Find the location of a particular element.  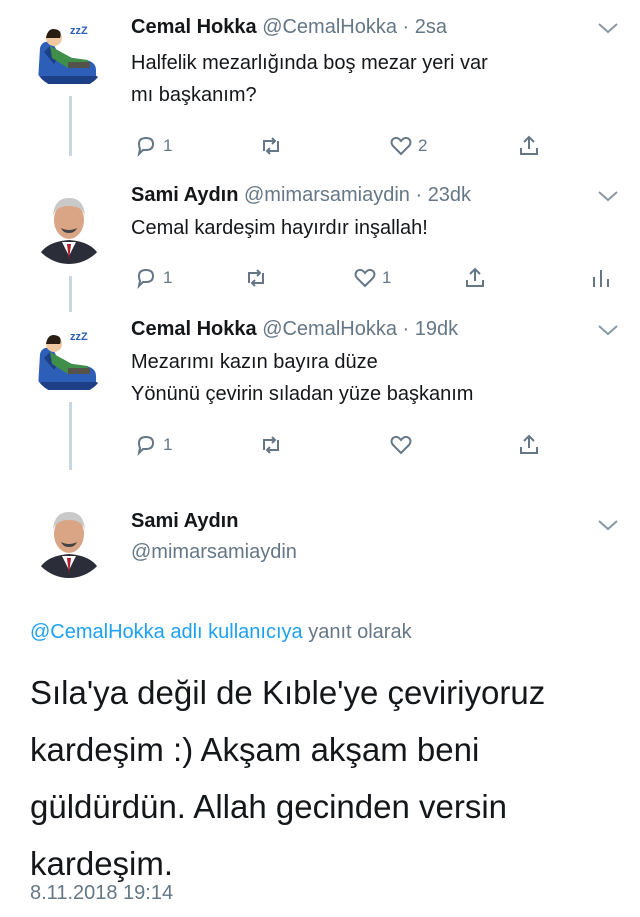

tweet-time: 23dk is located at coordinates (449, 195).